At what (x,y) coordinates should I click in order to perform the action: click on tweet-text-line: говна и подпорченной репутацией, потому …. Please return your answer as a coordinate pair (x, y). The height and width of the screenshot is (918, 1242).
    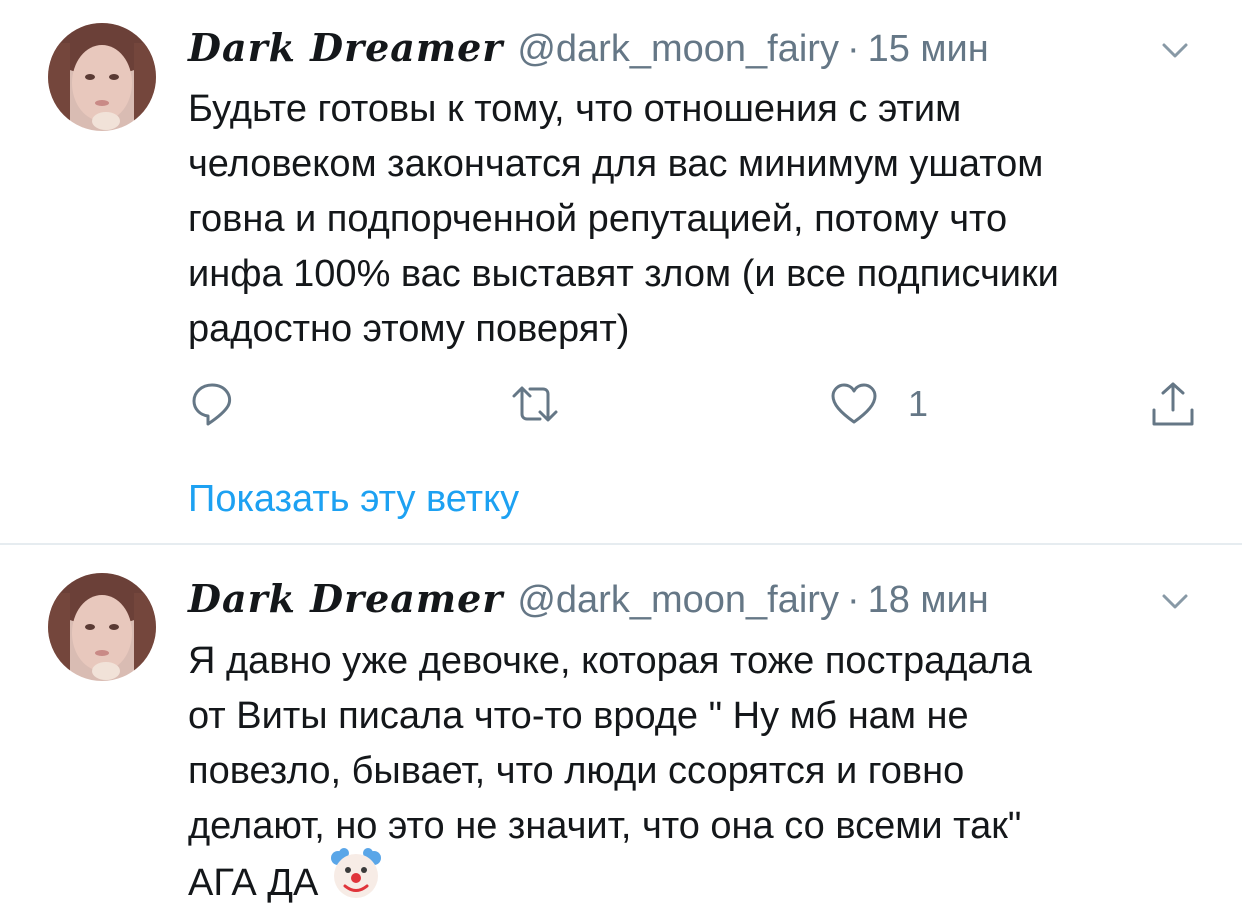
    Looking at the image, I should click on (598, 219).